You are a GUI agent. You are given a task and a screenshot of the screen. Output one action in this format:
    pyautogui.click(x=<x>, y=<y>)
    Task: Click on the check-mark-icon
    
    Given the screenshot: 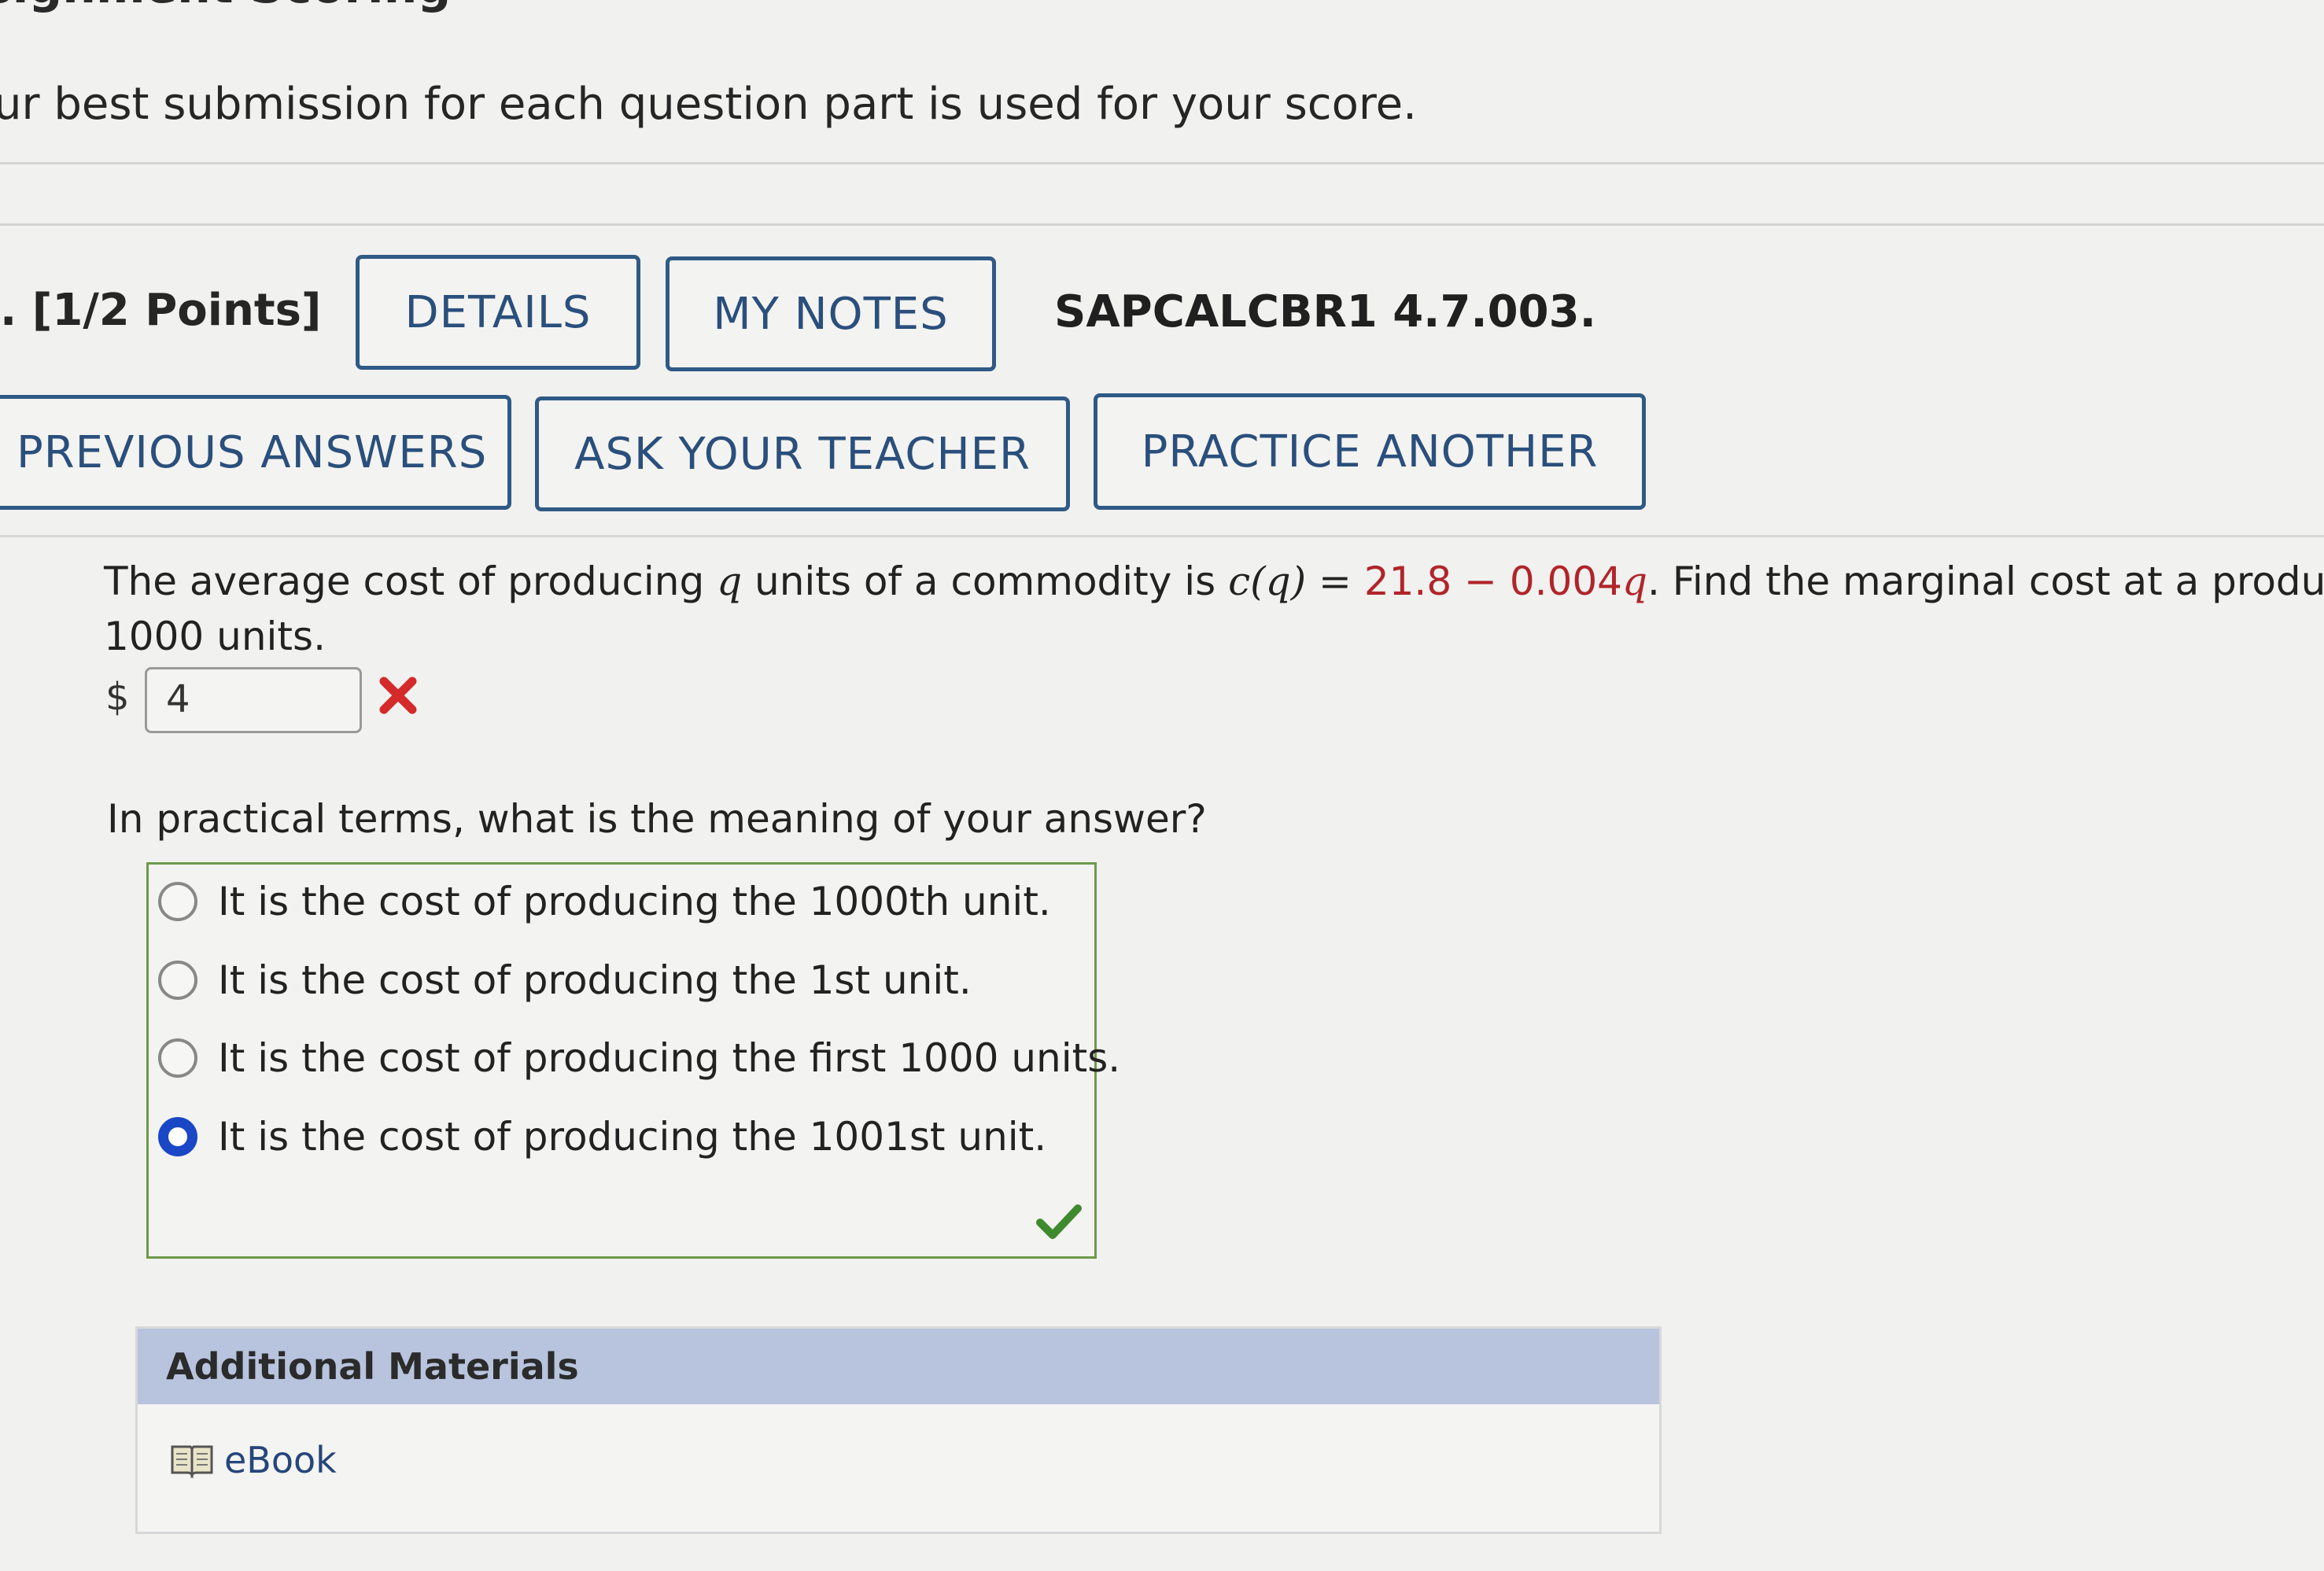 What is the action you would take?
    pyautogui.click(x=1059, y=1222)
    